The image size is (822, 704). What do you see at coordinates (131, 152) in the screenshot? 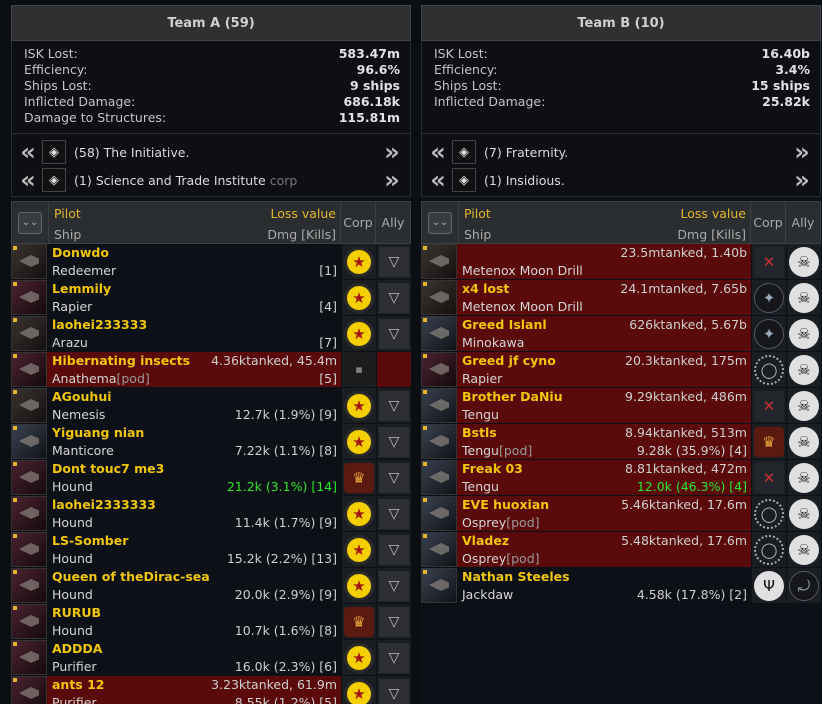
I see `entity-name: (58) The Initiative.` at bounding box center [131, 152].